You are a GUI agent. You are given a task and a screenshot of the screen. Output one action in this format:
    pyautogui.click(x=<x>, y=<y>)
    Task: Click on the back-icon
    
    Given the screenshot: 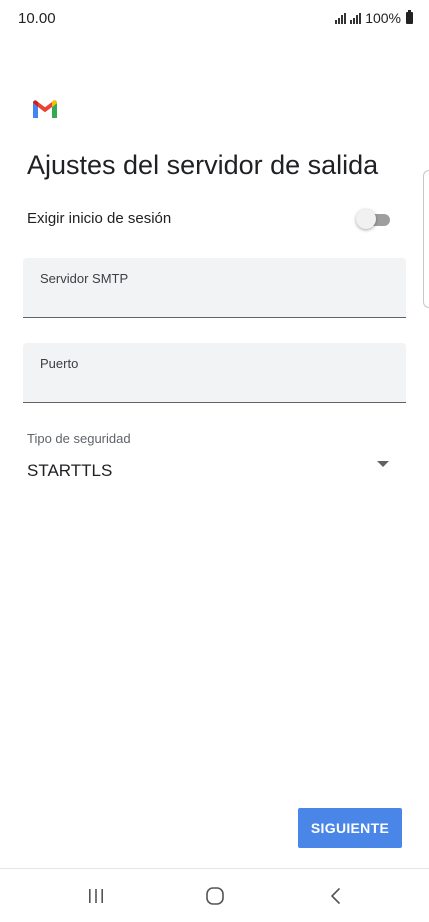 What is the action you would take?
    pyautogui.click(x=335, y=896)
    